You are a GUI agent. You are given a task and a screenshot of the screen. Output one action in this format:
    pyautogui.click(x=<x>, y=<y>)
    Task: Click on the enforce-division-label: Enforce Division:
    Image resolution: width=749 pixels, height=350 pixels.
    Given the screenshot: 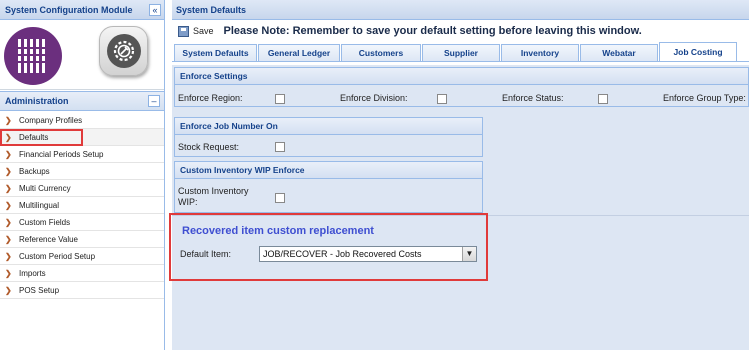 What is the action you would take?
    pyautogui.click(x=374, y=98)
    